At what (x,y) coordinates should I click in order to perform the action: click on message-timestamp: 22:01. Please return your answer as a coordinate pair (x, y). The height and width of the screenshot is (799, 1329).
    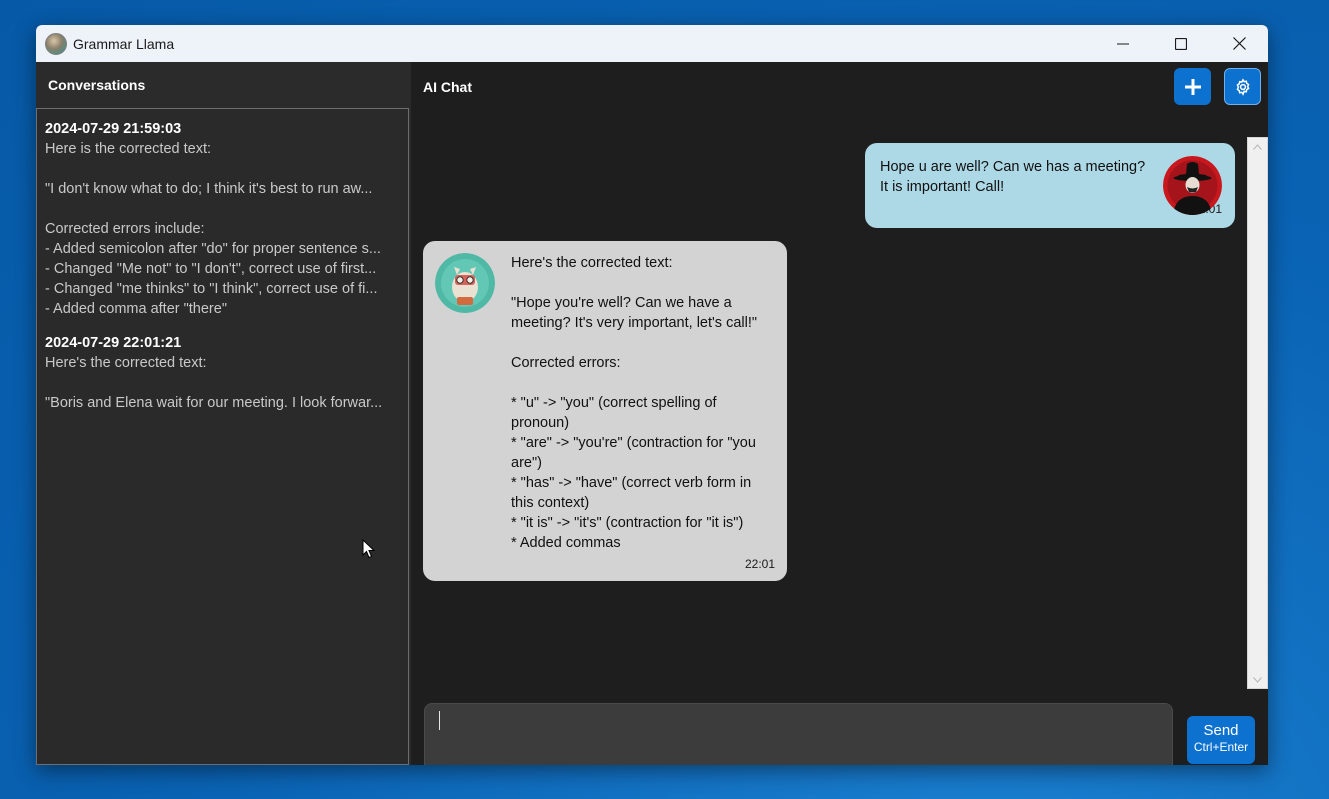
    Looking at the image, I should click on (759, 564).